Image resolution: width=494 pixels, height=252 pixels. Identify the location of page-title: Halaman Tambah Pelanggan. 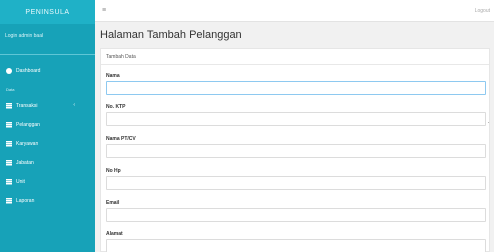
(171, 35).